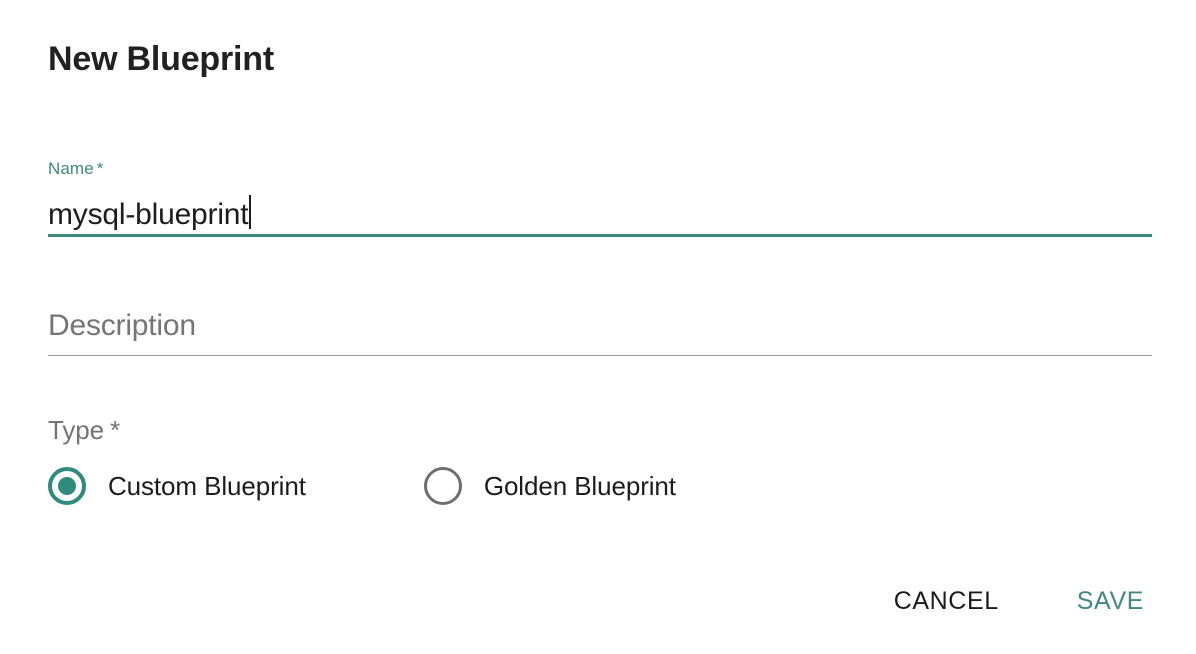 This screenshot has width=1196, height=654. What do you see at coordinates (600, 459) in the screenshot?
I see `type-field-group: Type * Custom Blueprint Golden Blueprint` at bounding box center [600, 459].